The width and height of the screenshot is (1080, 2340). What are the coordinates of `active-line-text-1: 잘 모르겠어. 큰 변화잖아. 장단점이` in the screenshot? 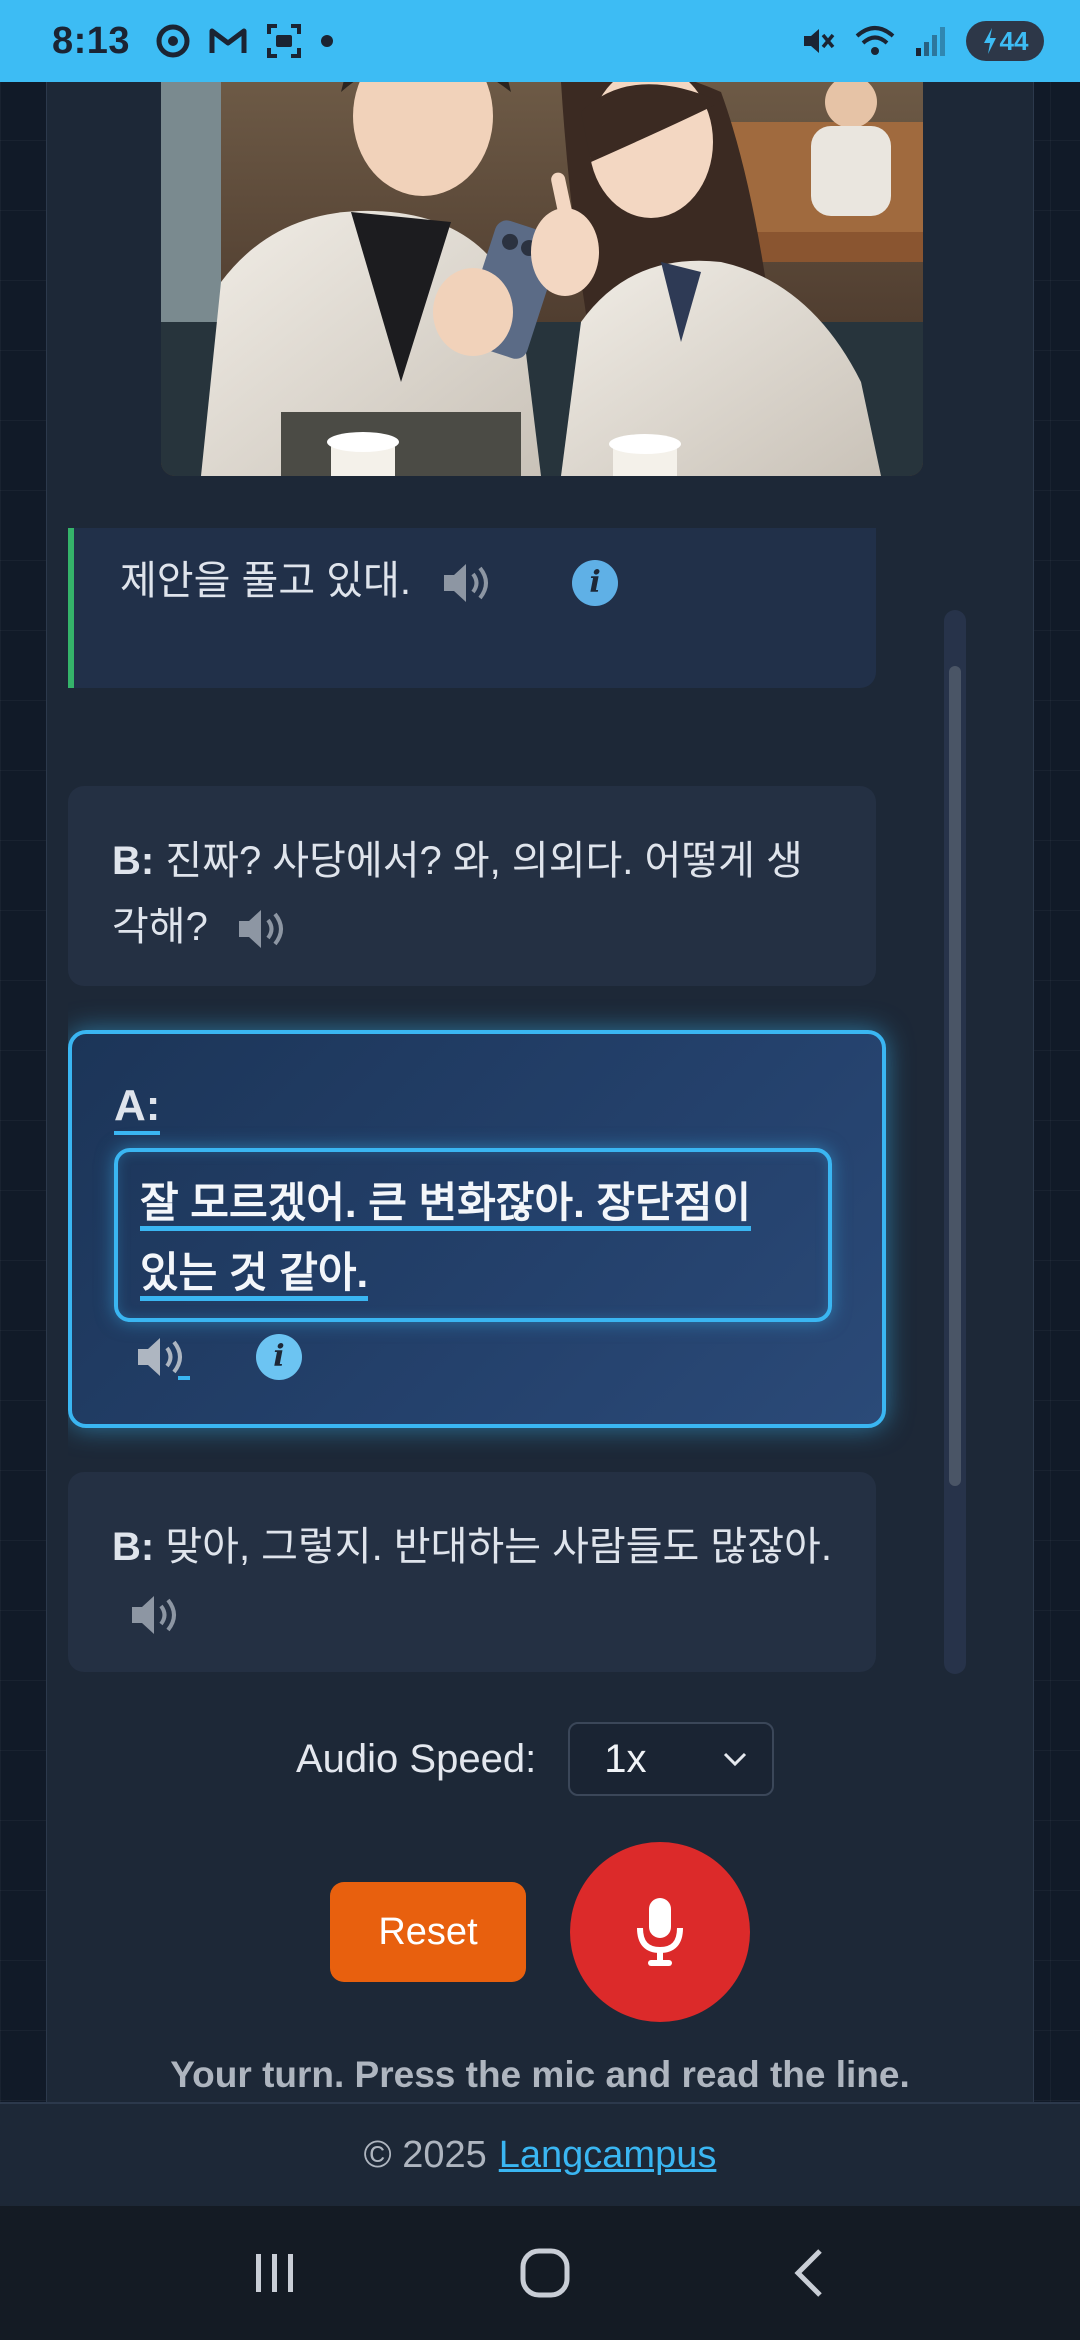 It's located at (445, 1205).